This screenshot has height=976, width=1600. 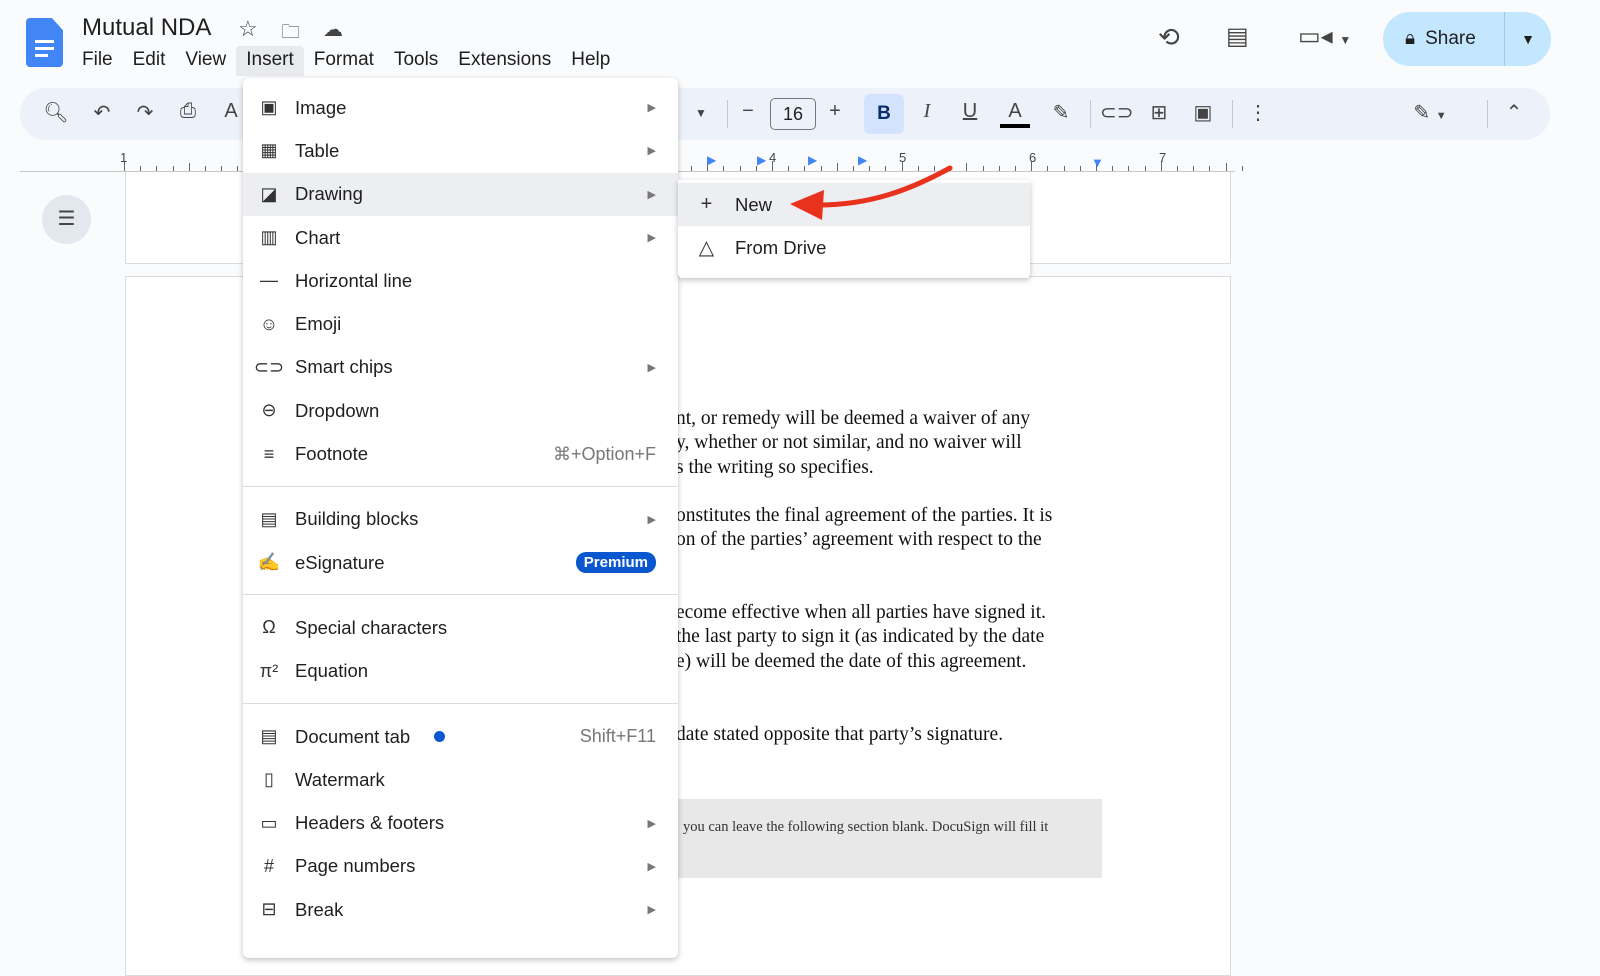 What do you see at coordinates (269, 909) in the screenshot?
I see `break-icon: ⊟` at bounding box center [269, 909].